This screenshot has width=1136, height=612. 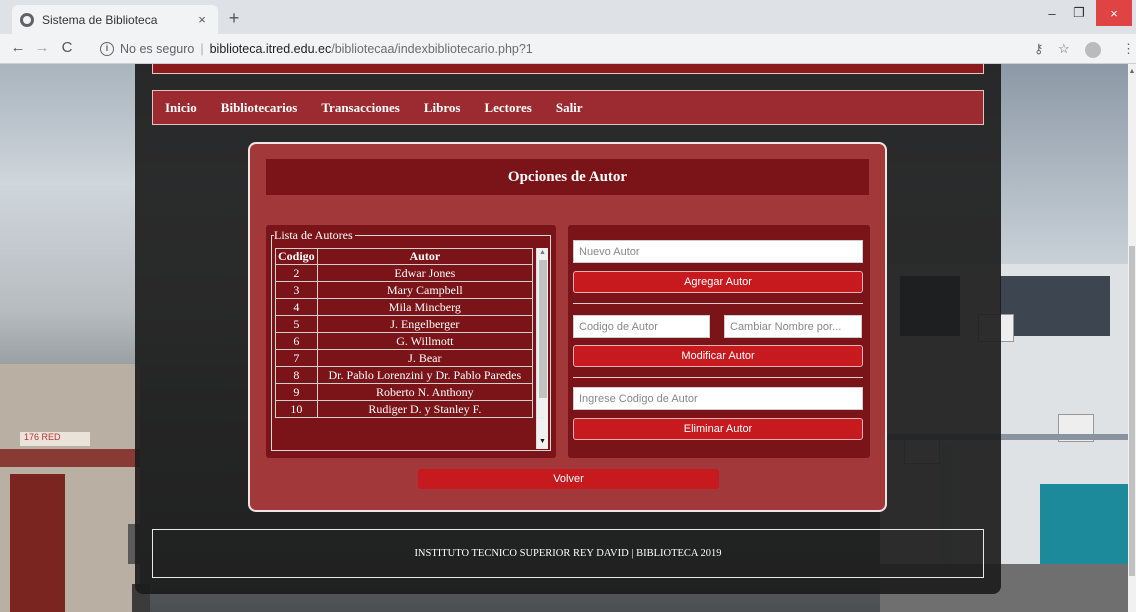 What do you see at coordinates (296, 273) in the screenshot?
I see `cell-code: 2` at bounding box center [296, 273].